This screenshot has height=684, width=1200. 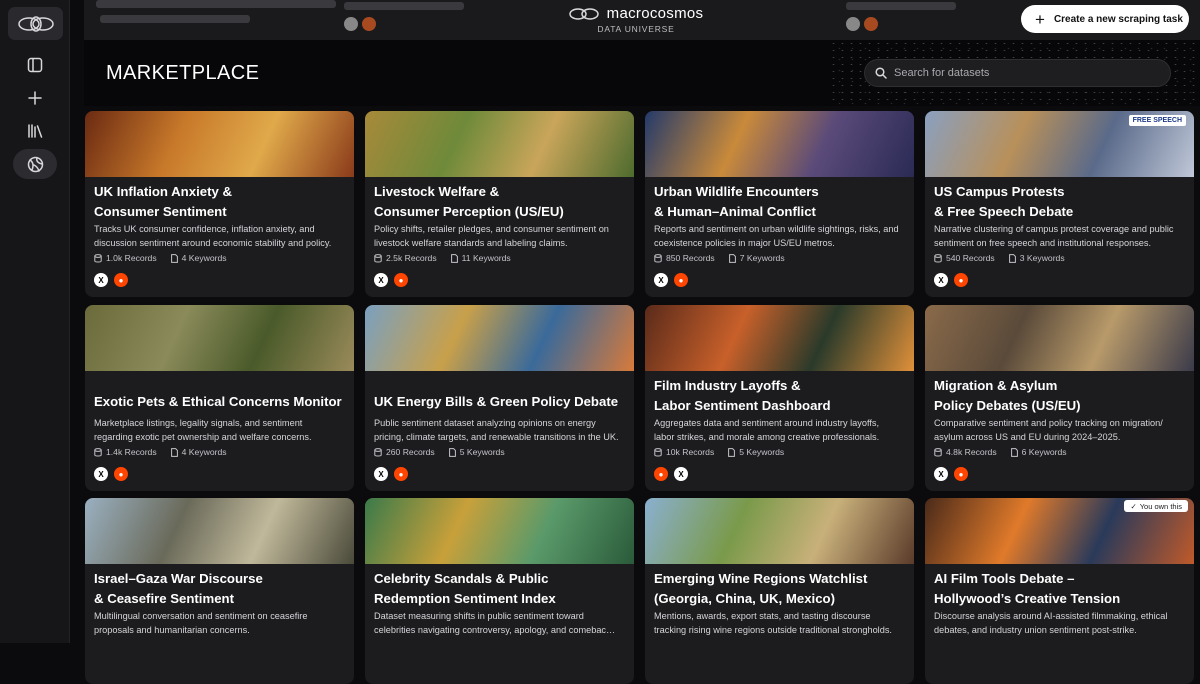 I want to click on card-title: US Campus Protests & Free Speech Debate, so click(x=1060, y=201).